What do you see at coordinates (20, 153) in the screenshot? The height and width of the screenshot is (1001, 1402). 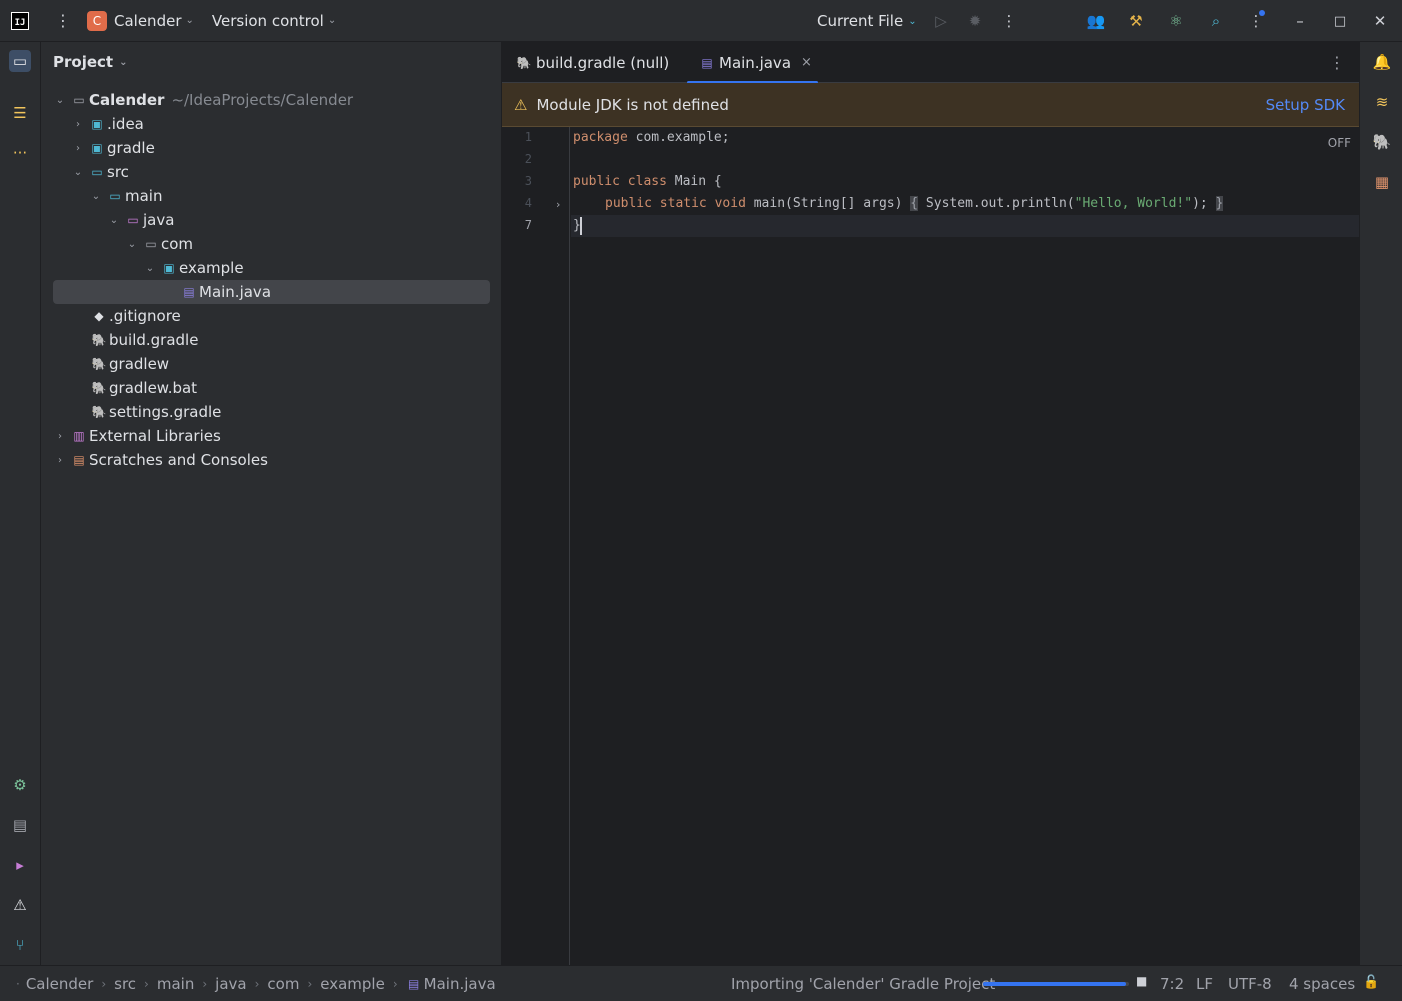 I see `more-tools-icon: ···` at bounding box center [20, 153].